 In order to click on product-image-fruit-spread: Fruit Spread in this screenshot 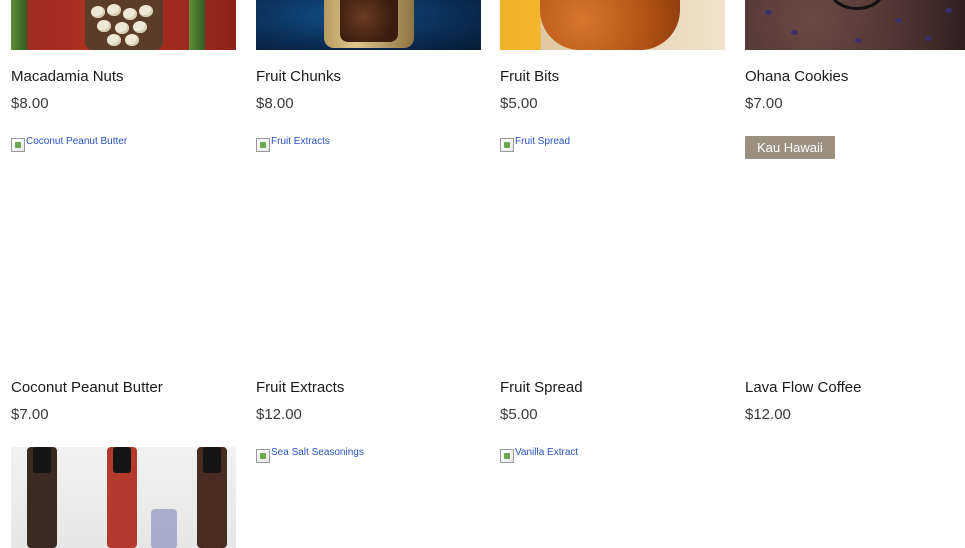, I will do `click(612, 248)`.